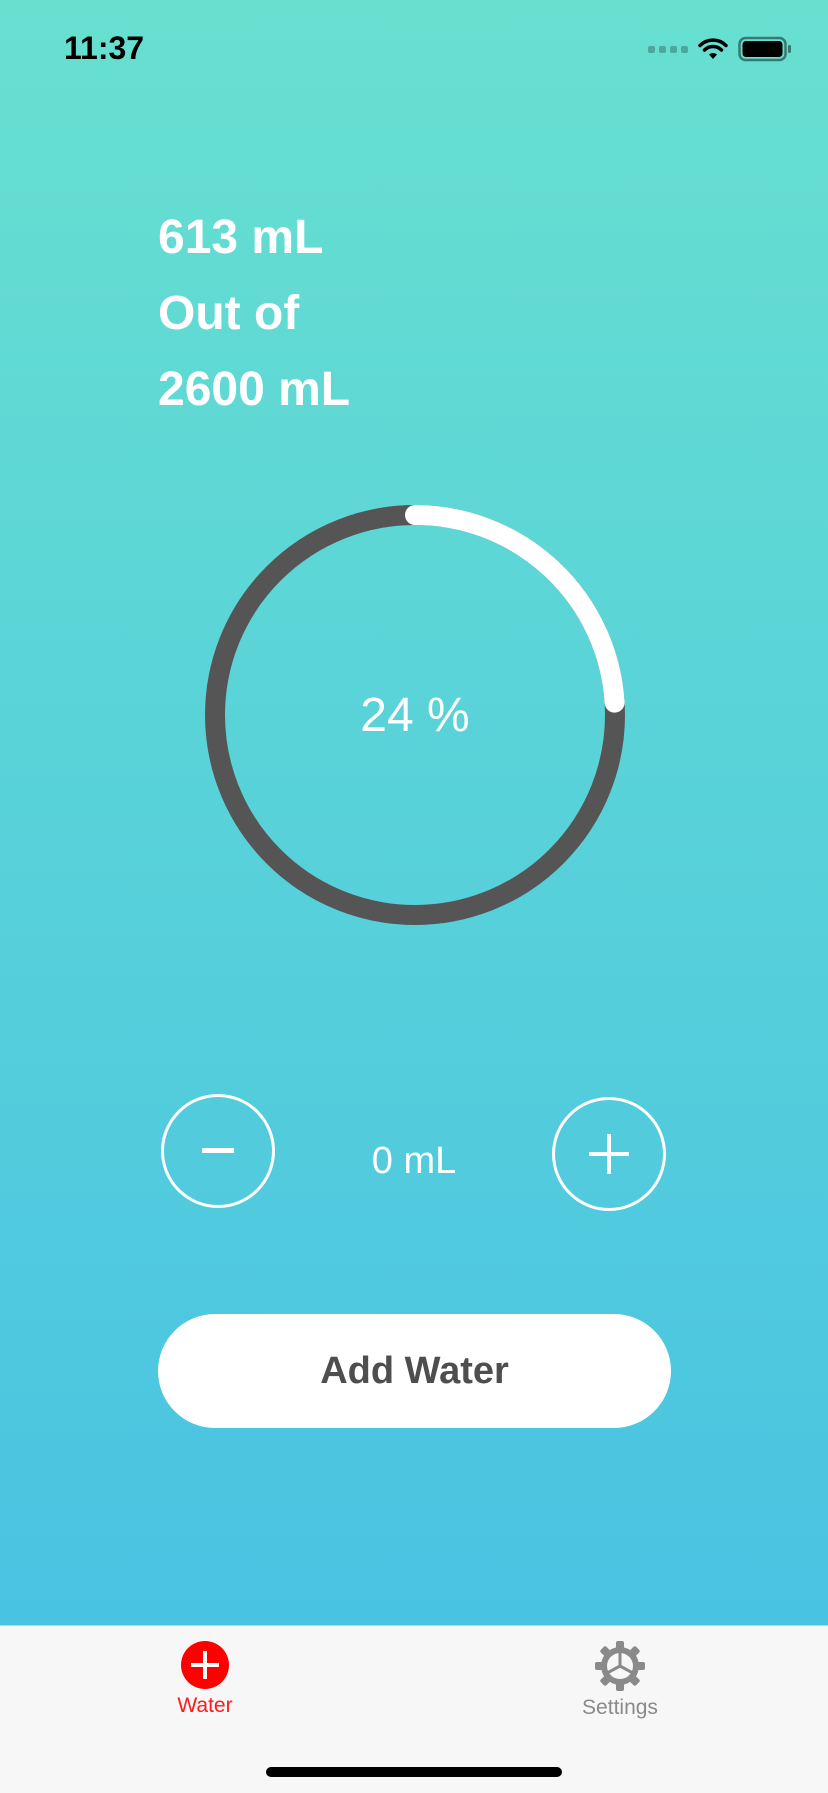 The width and height of the screenshot is (828, 1793). I want to click on decrease-button, so click(218, 1151).